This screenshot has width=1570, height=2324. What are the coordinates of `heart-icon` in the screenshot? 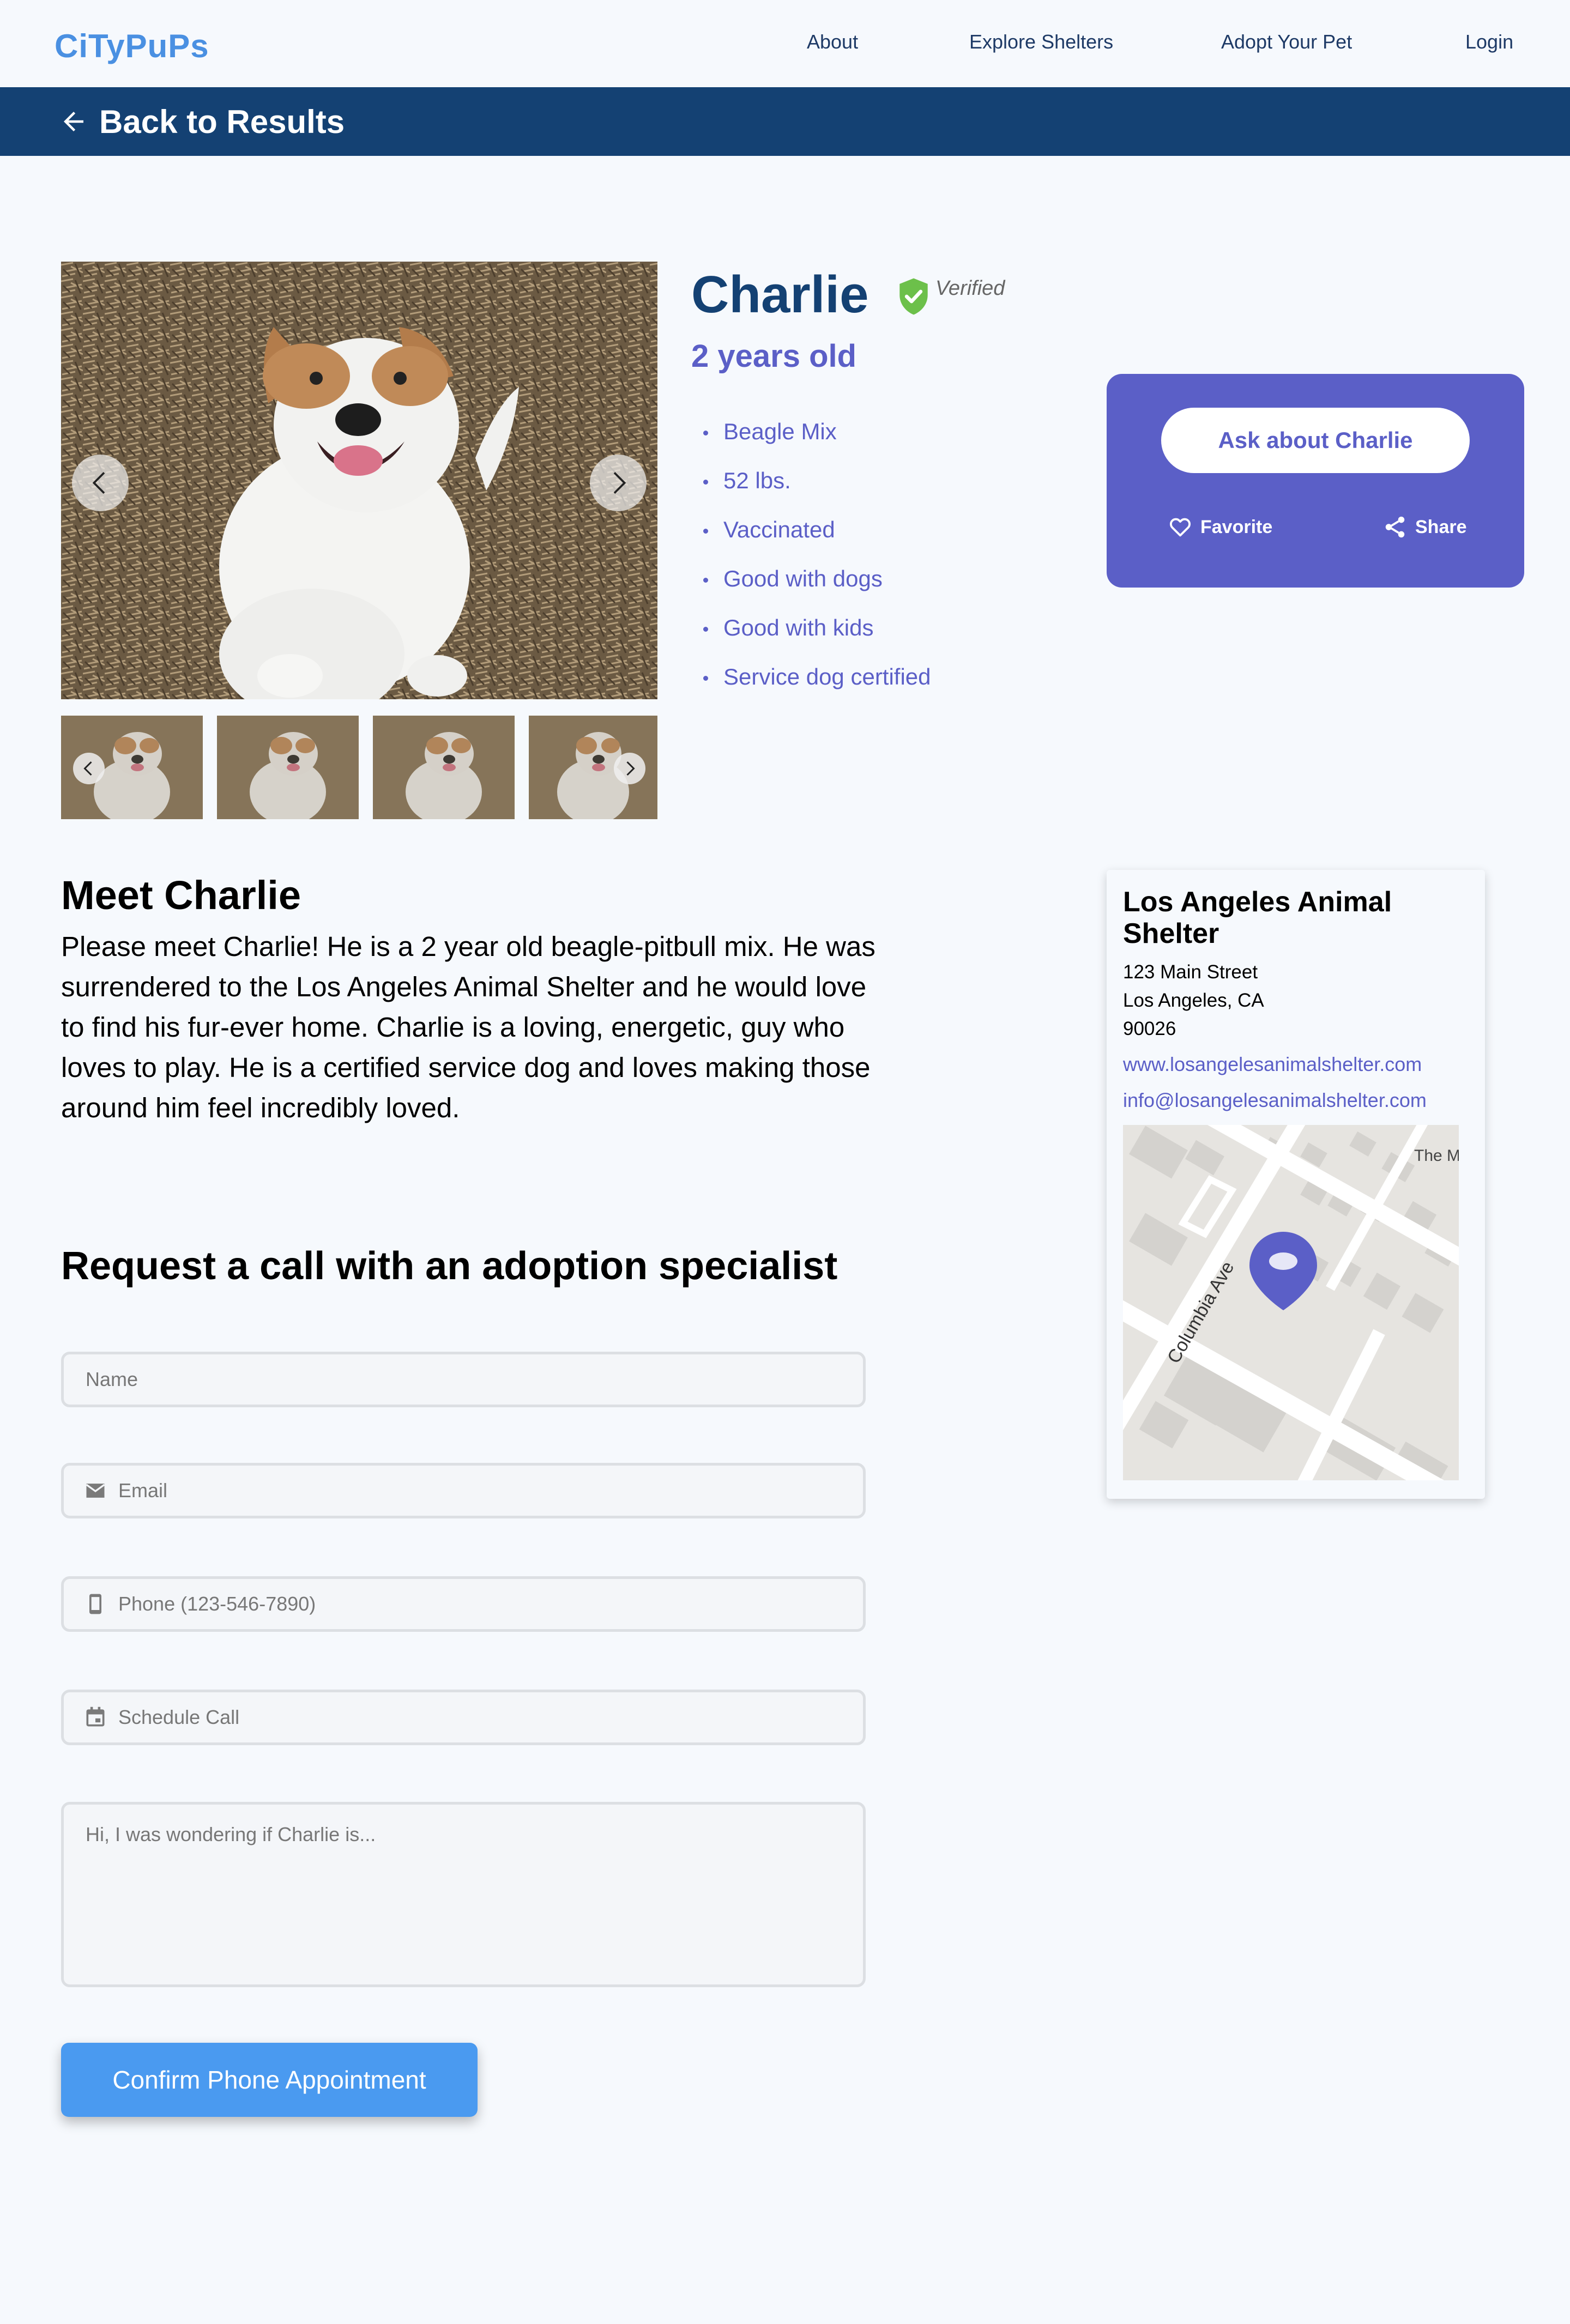 It's located at (1180, 528).